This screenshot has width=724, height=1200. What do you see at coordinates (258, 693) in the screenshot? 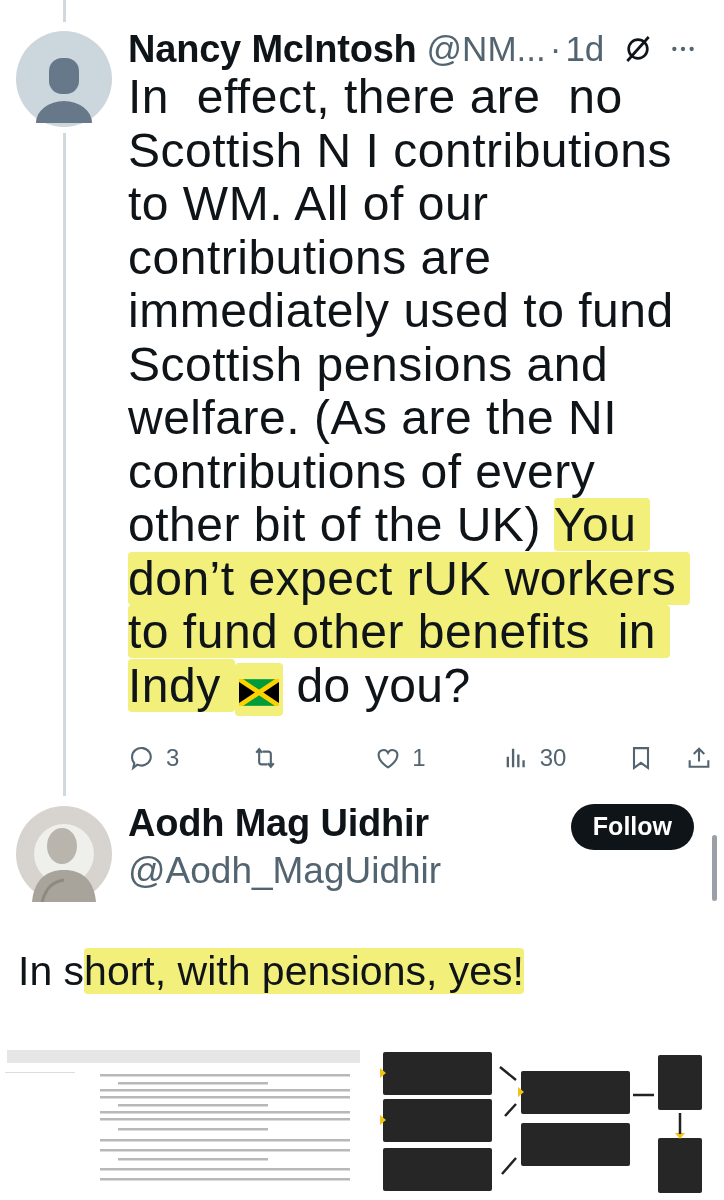
I see `flag-icon` at bounding box center [258, 693].